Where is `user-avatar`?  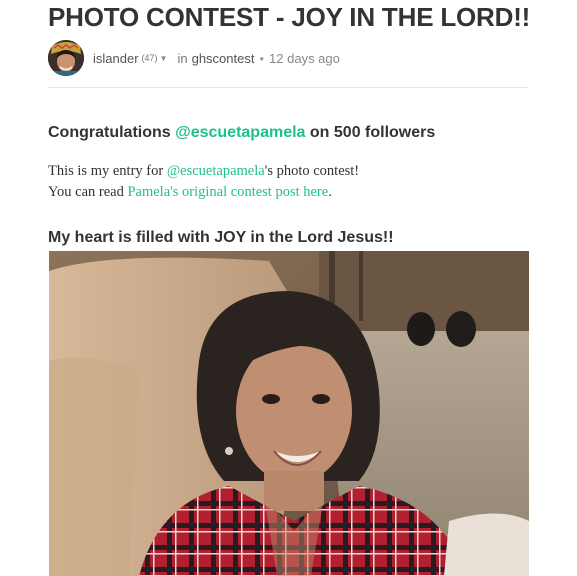
user-avatar is located at coordinates (66, 58).